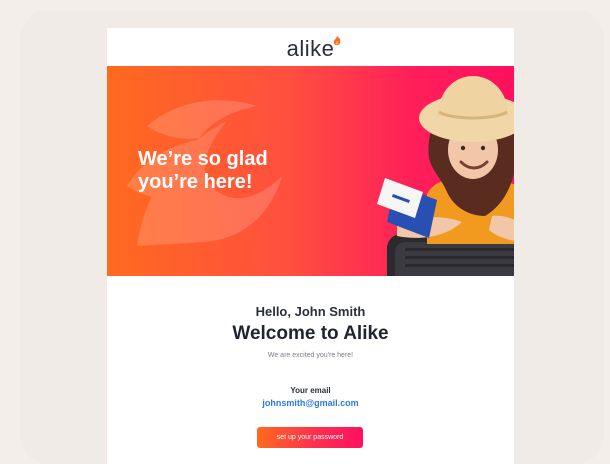 The height and width of the screenshot is (464, 610). I want to click on email-header: alike, so click(310, 47).